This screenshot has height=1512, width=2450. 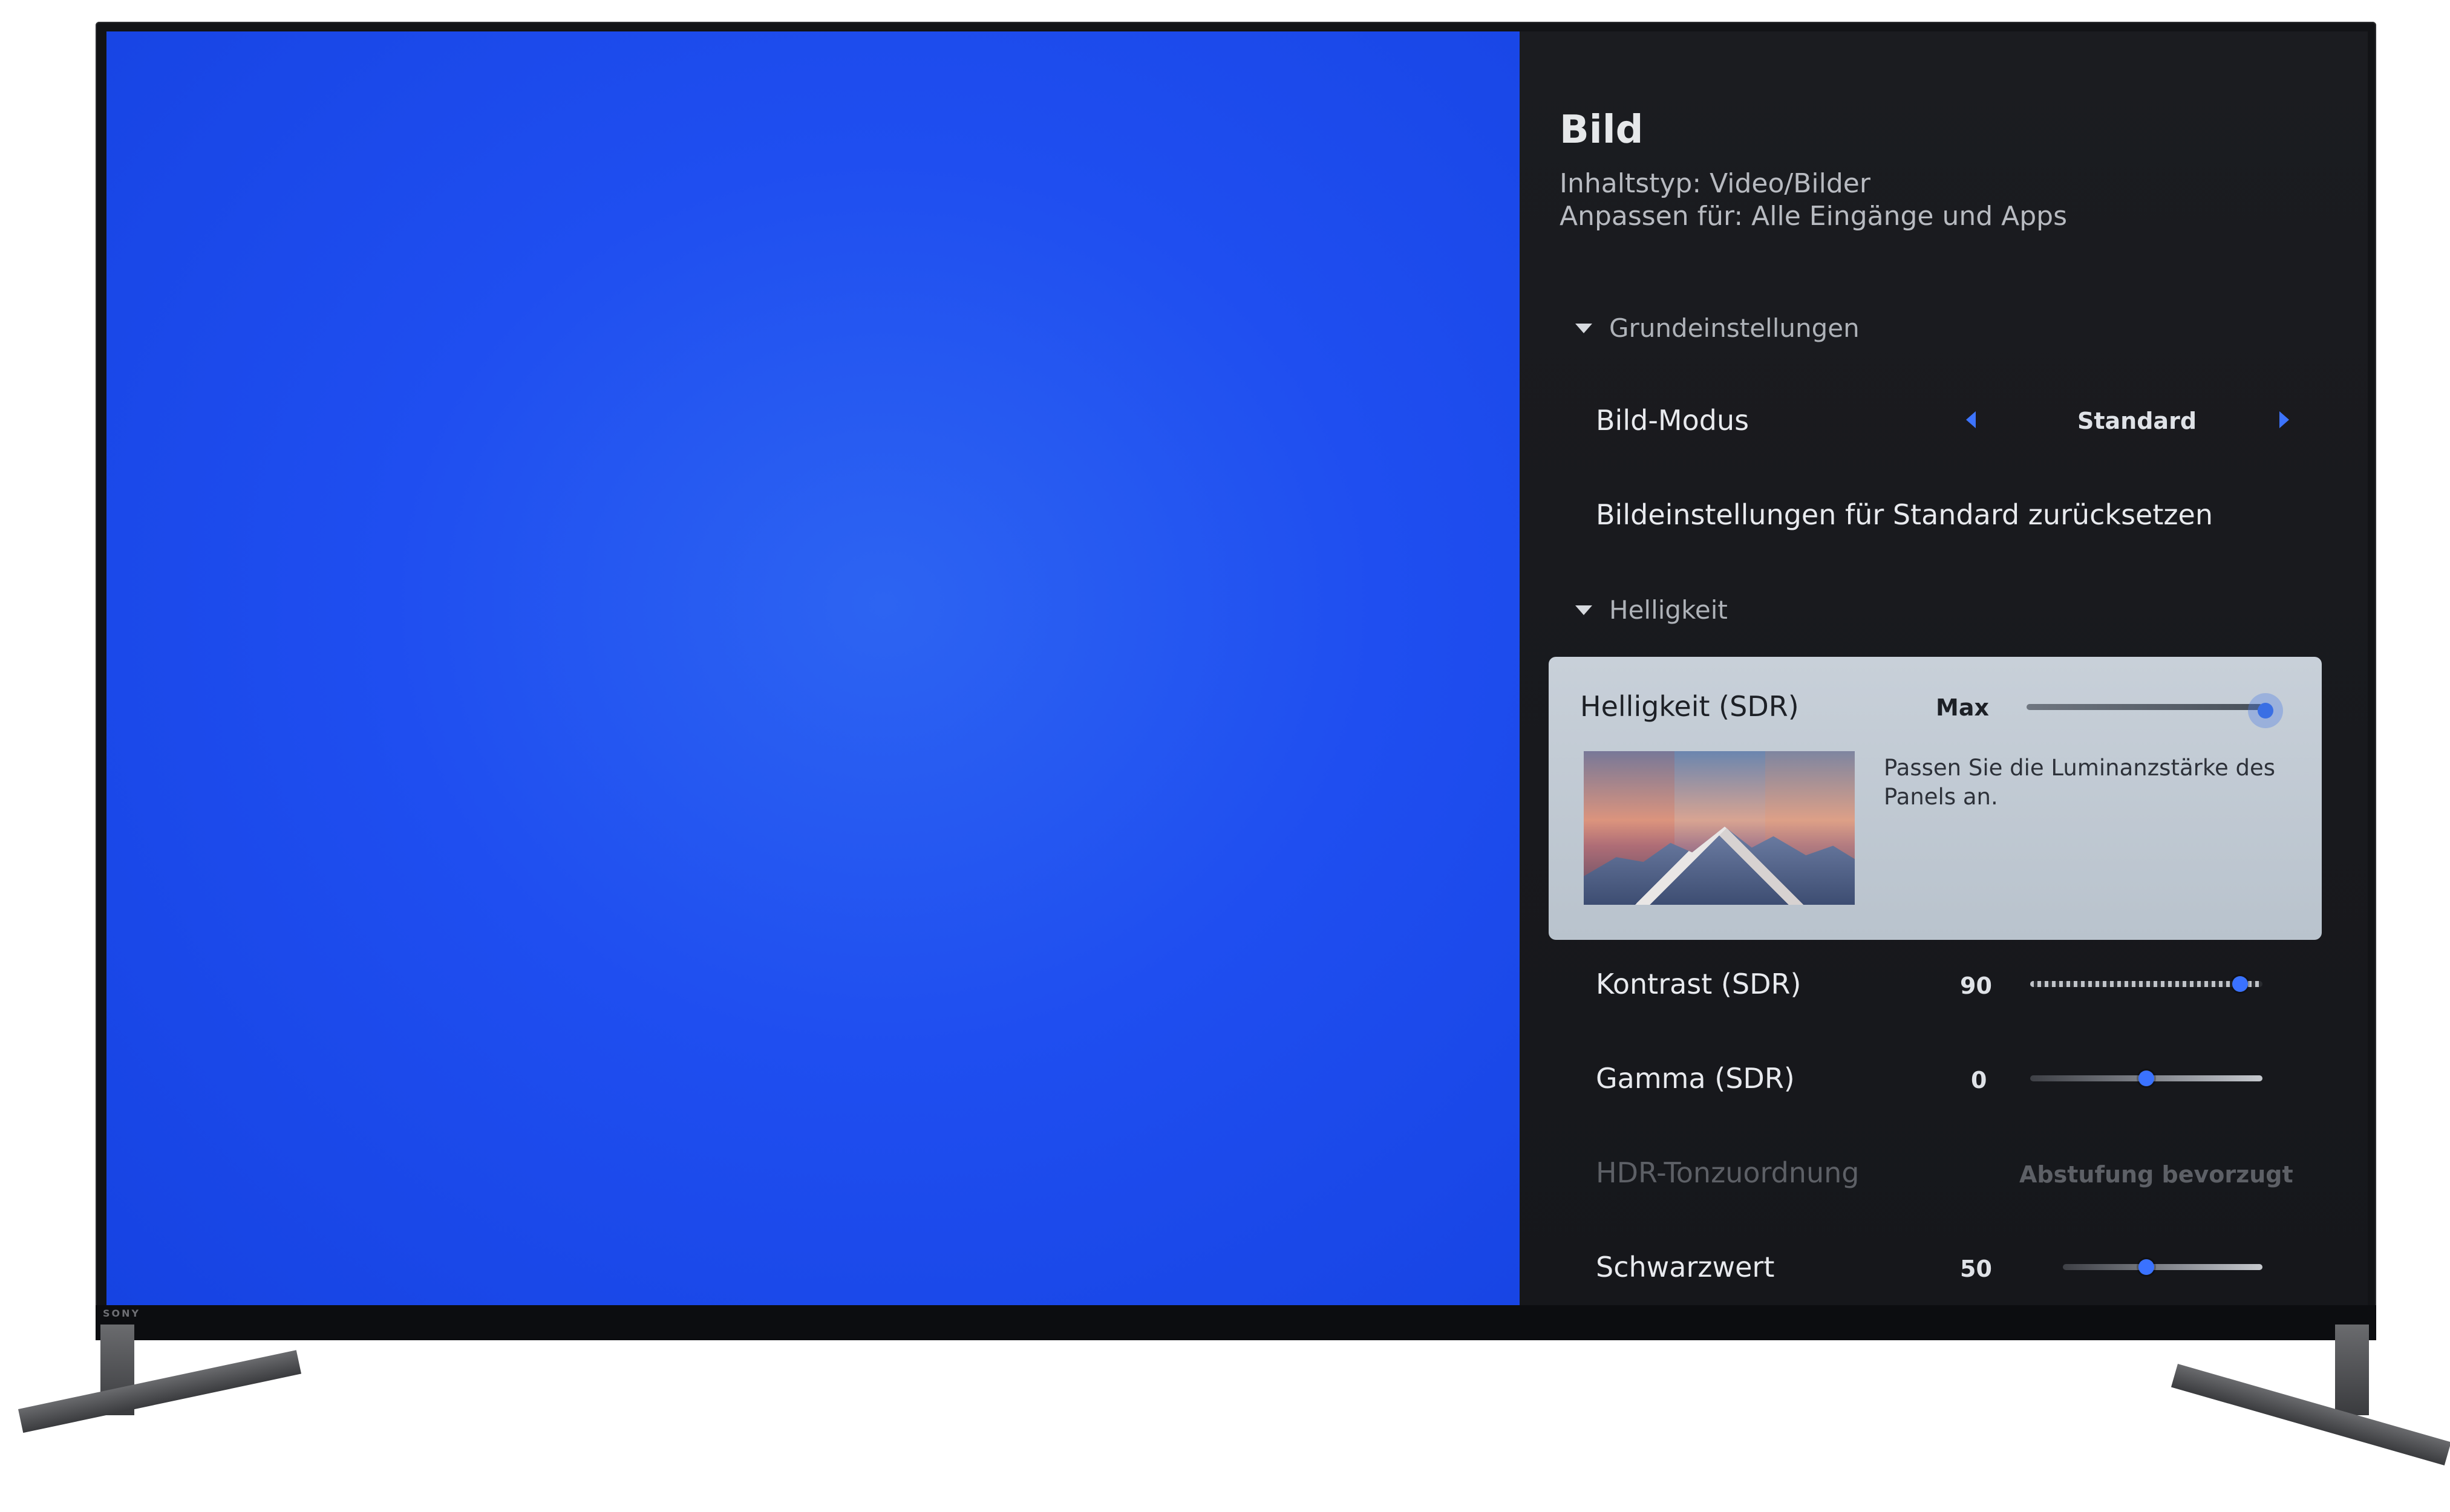 What do you see at coordinates (1971, 419) in the screenshot?
I see `arrow-left-icon` at bounding box center [1971, 419].